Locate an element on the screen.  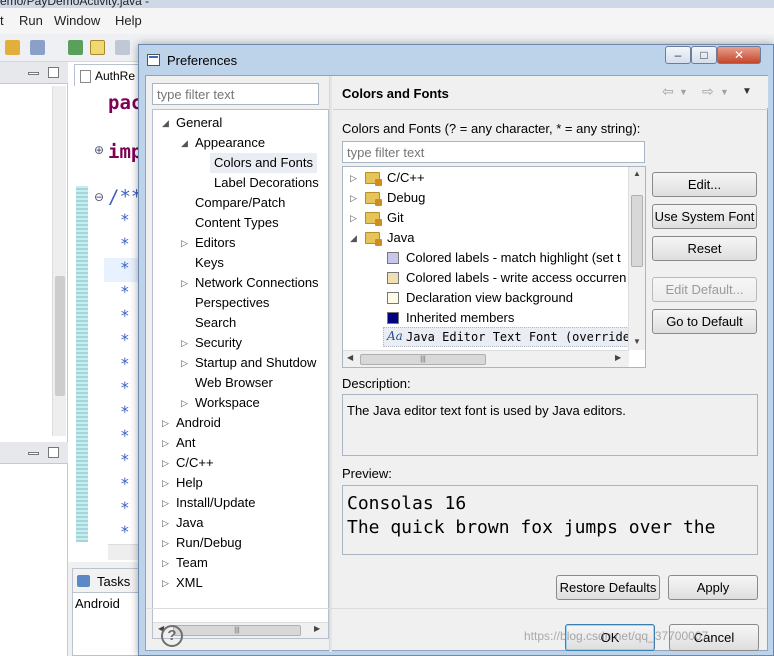
maximize-icon is located at coordinates (53, 452).